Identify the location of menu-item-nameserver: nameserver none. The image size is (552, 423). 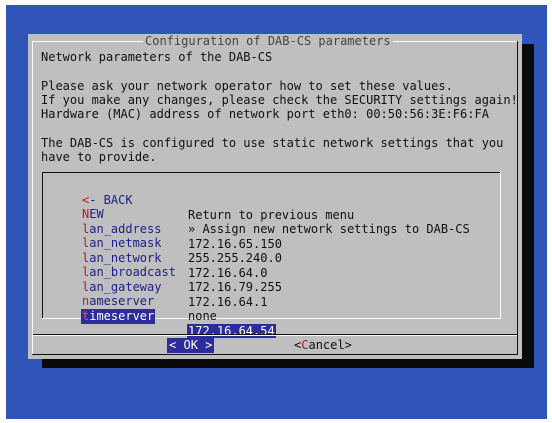
(149, 301).